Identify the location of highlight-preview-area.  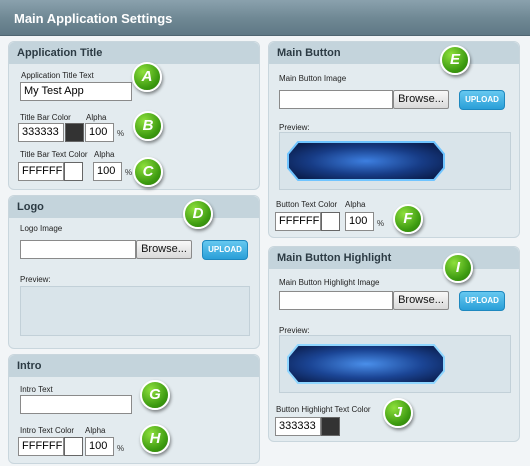
(395, 364).